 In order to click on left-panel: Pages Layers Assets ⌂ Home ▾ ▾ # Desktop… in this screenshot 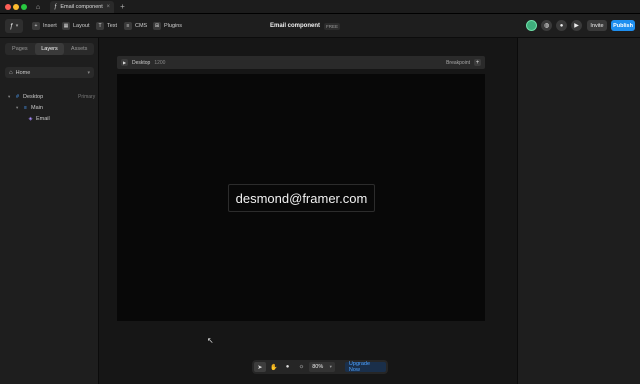, I will do `click(49, 211)`.